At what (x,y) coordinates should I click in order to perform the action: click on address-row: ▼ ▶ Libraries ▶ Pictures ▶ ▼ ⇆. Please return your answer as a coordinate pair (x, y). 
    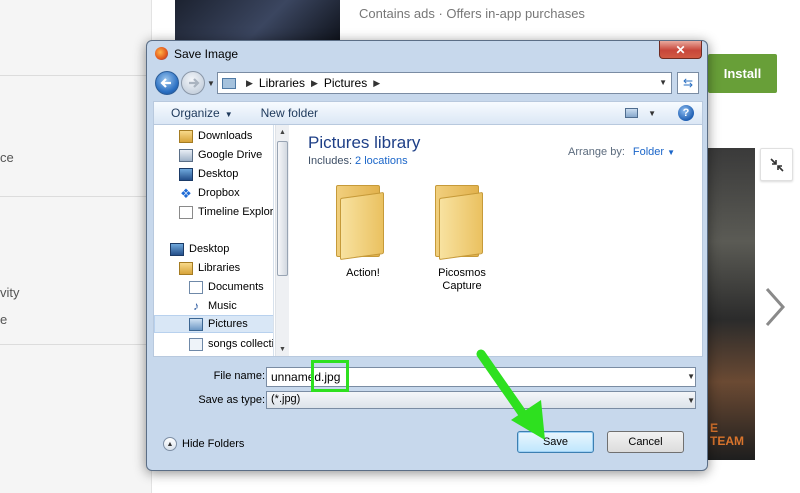
    Looking at the image, I should click on (428, 83).